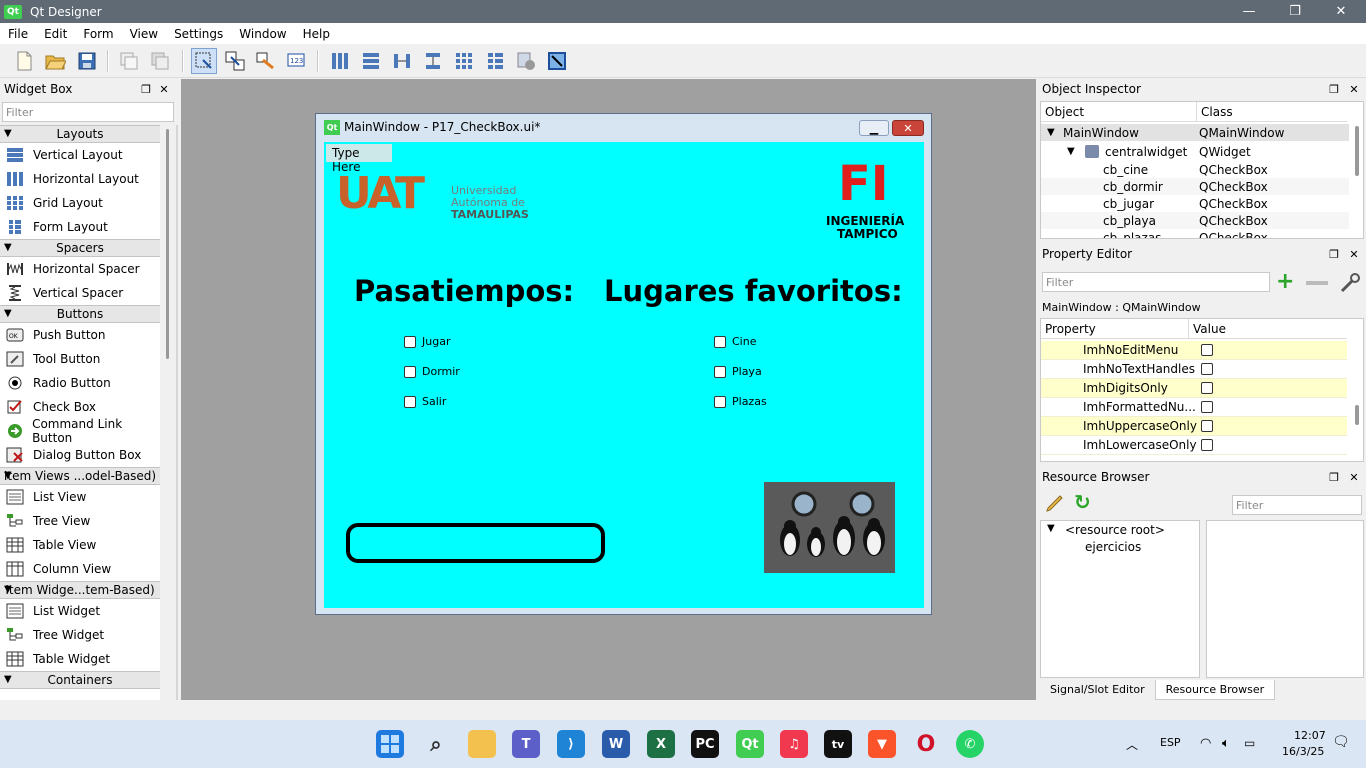 The width and height of the screenshot is (1366, 768). Describe the element at coordinates (1350, 283) in the screenshot. I see `wrench-icon` at that location.